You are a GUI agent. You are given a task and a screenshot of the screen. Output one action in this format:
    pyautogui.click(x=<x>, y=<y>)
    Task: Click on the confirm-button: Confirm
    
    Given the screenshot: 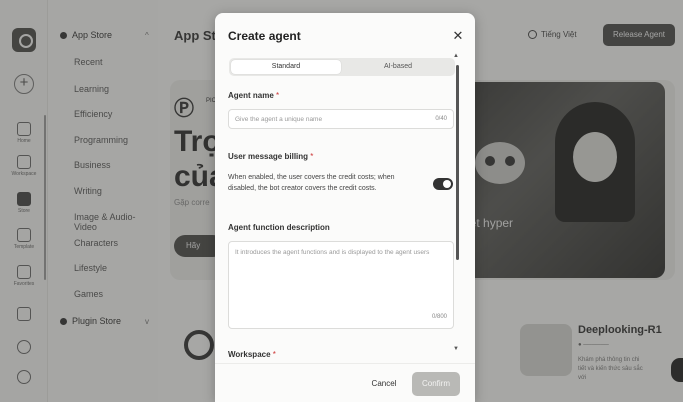 What is the action you would take?
    pyautogui.click(x=436, y=384)
    